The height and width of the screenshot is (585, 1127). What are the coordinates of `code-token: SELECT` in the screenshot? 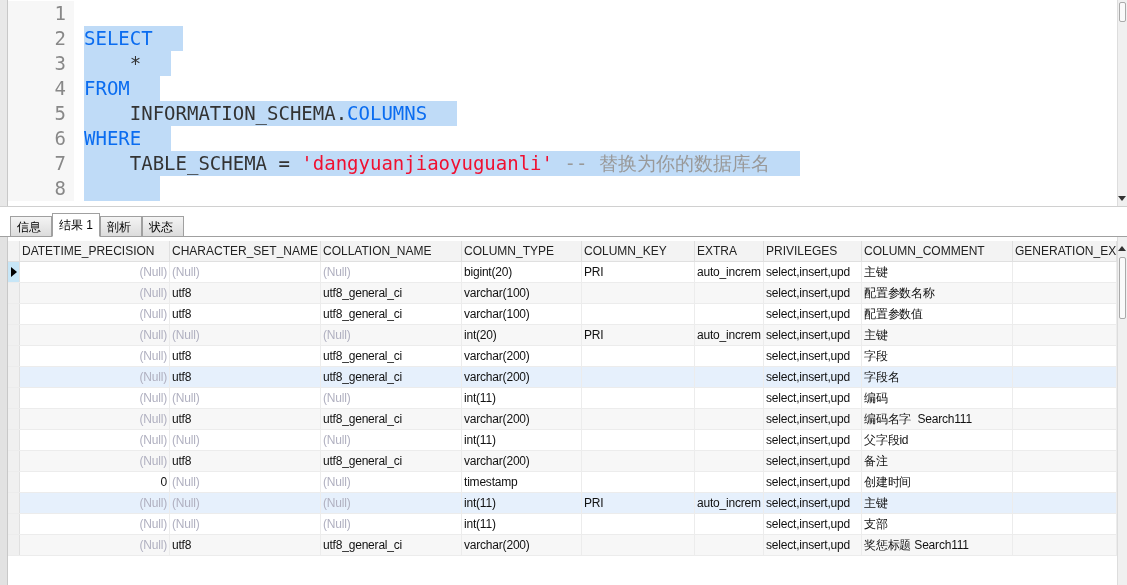 It's located at (118, 38).